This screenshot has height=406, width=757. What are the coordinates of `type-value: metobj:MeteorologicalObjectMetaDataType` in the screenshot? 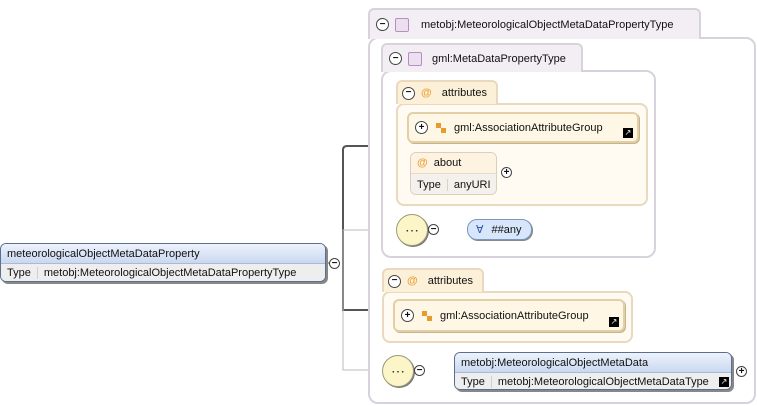 It's located at (603, 382).